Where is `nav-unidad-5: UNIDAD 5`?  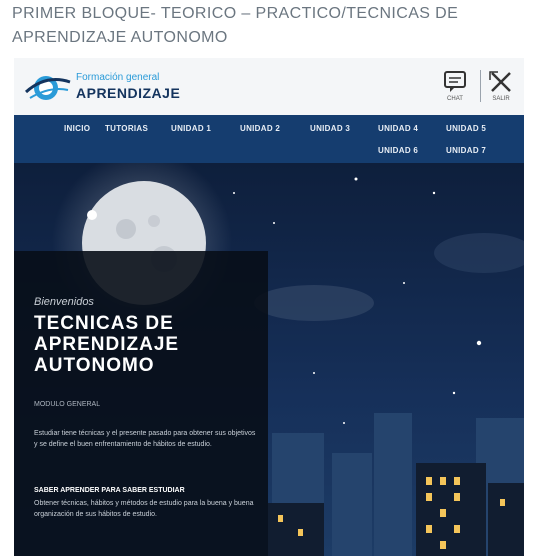
nav-unidad-5: UNIDAD 5 is located at coordinates (466, 128).